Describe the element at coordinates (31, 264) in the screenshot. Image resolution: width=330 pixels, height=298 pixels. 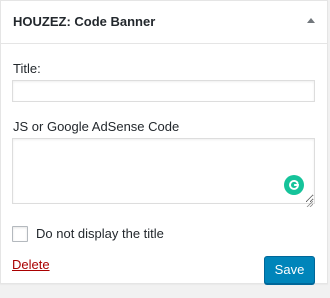
I see `delete-link: Delete` at that location.